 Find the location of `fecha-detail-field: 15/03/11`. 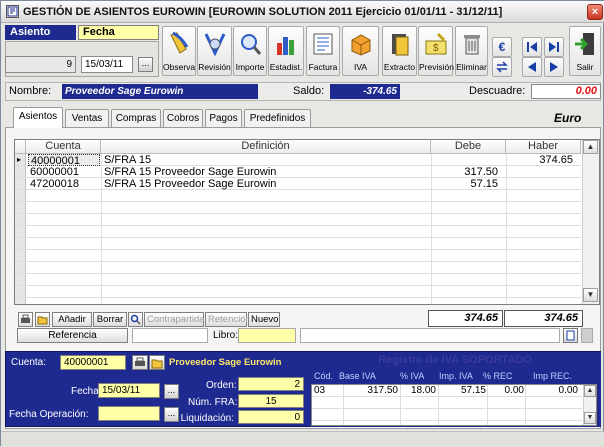

fecha-detail-field: 15/03/11 is located at coordinates (129, 390).